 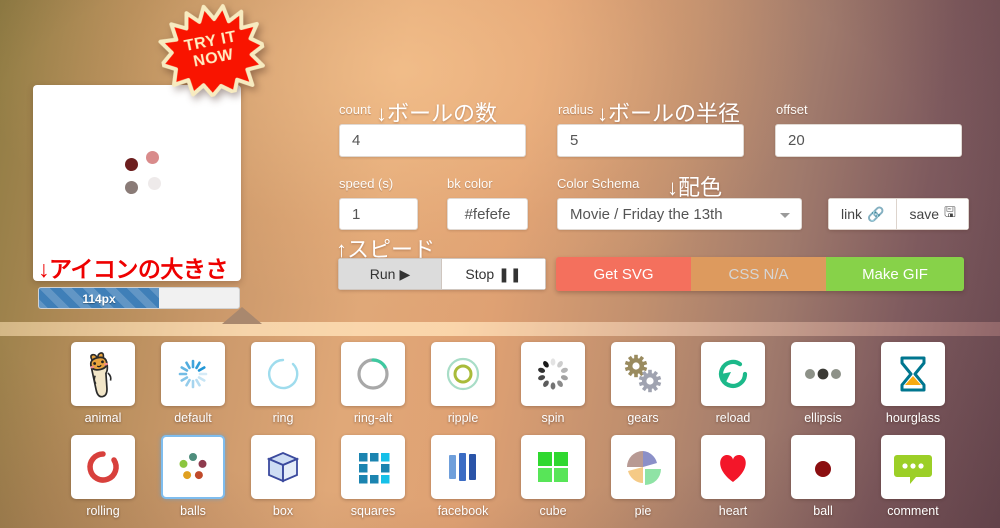 What do you see at coordinates (646, 214) in the screenshot?
I see `color-schema-value: Movie / Friday the 13th` at bounding box center [646, 214].